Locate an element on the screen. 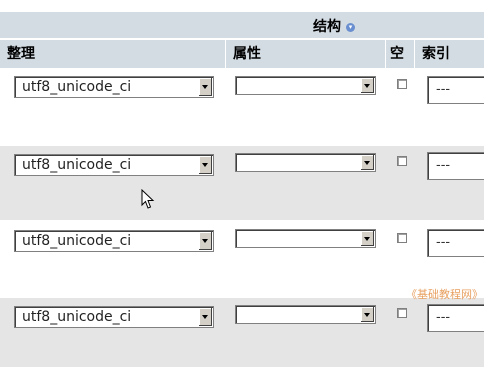  header-index: 索引 is located at coordinates (449, 54).